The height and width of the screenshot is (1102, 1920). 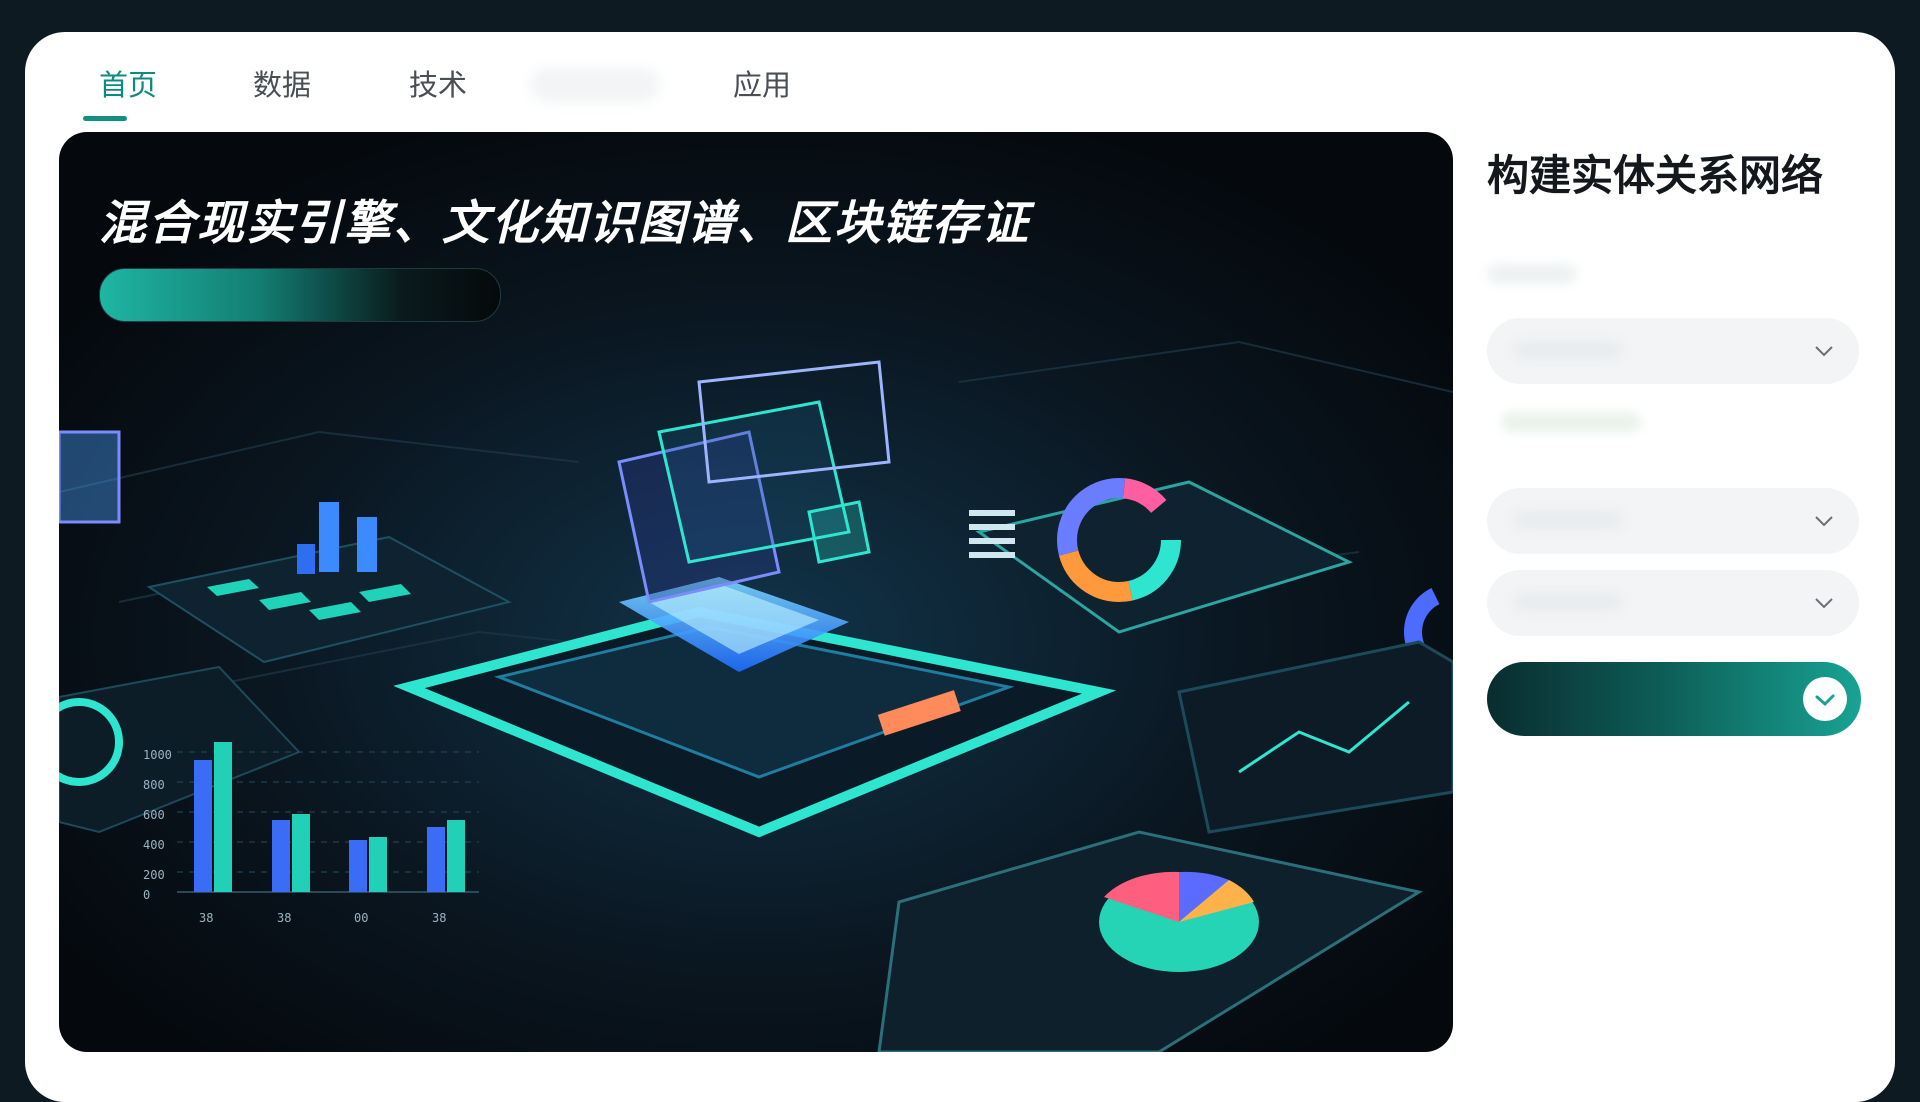 What do you see at coordinates (300, 295) in the screenshot?
I see `hero-progress-pill` at bounding box center [300, 295].